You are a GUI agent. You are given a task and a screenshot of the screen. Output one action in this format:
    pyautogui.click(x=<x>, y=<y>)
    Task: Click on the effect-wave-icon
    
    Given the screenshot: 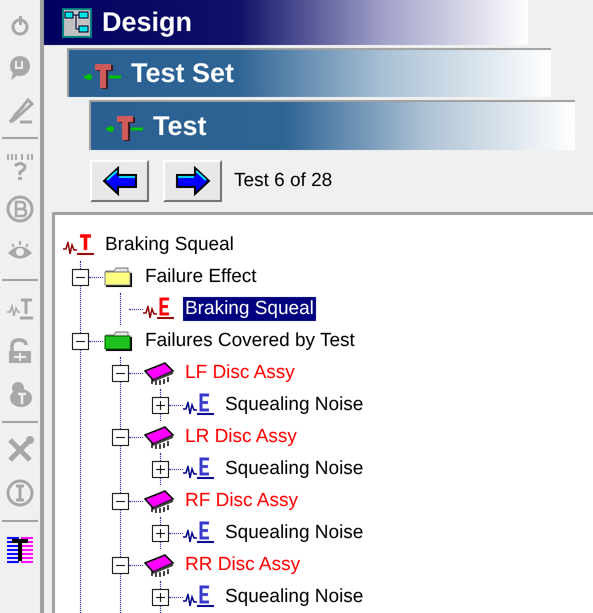 What is the action you would take?
    pyautogui.click(x=159, y=309)
    